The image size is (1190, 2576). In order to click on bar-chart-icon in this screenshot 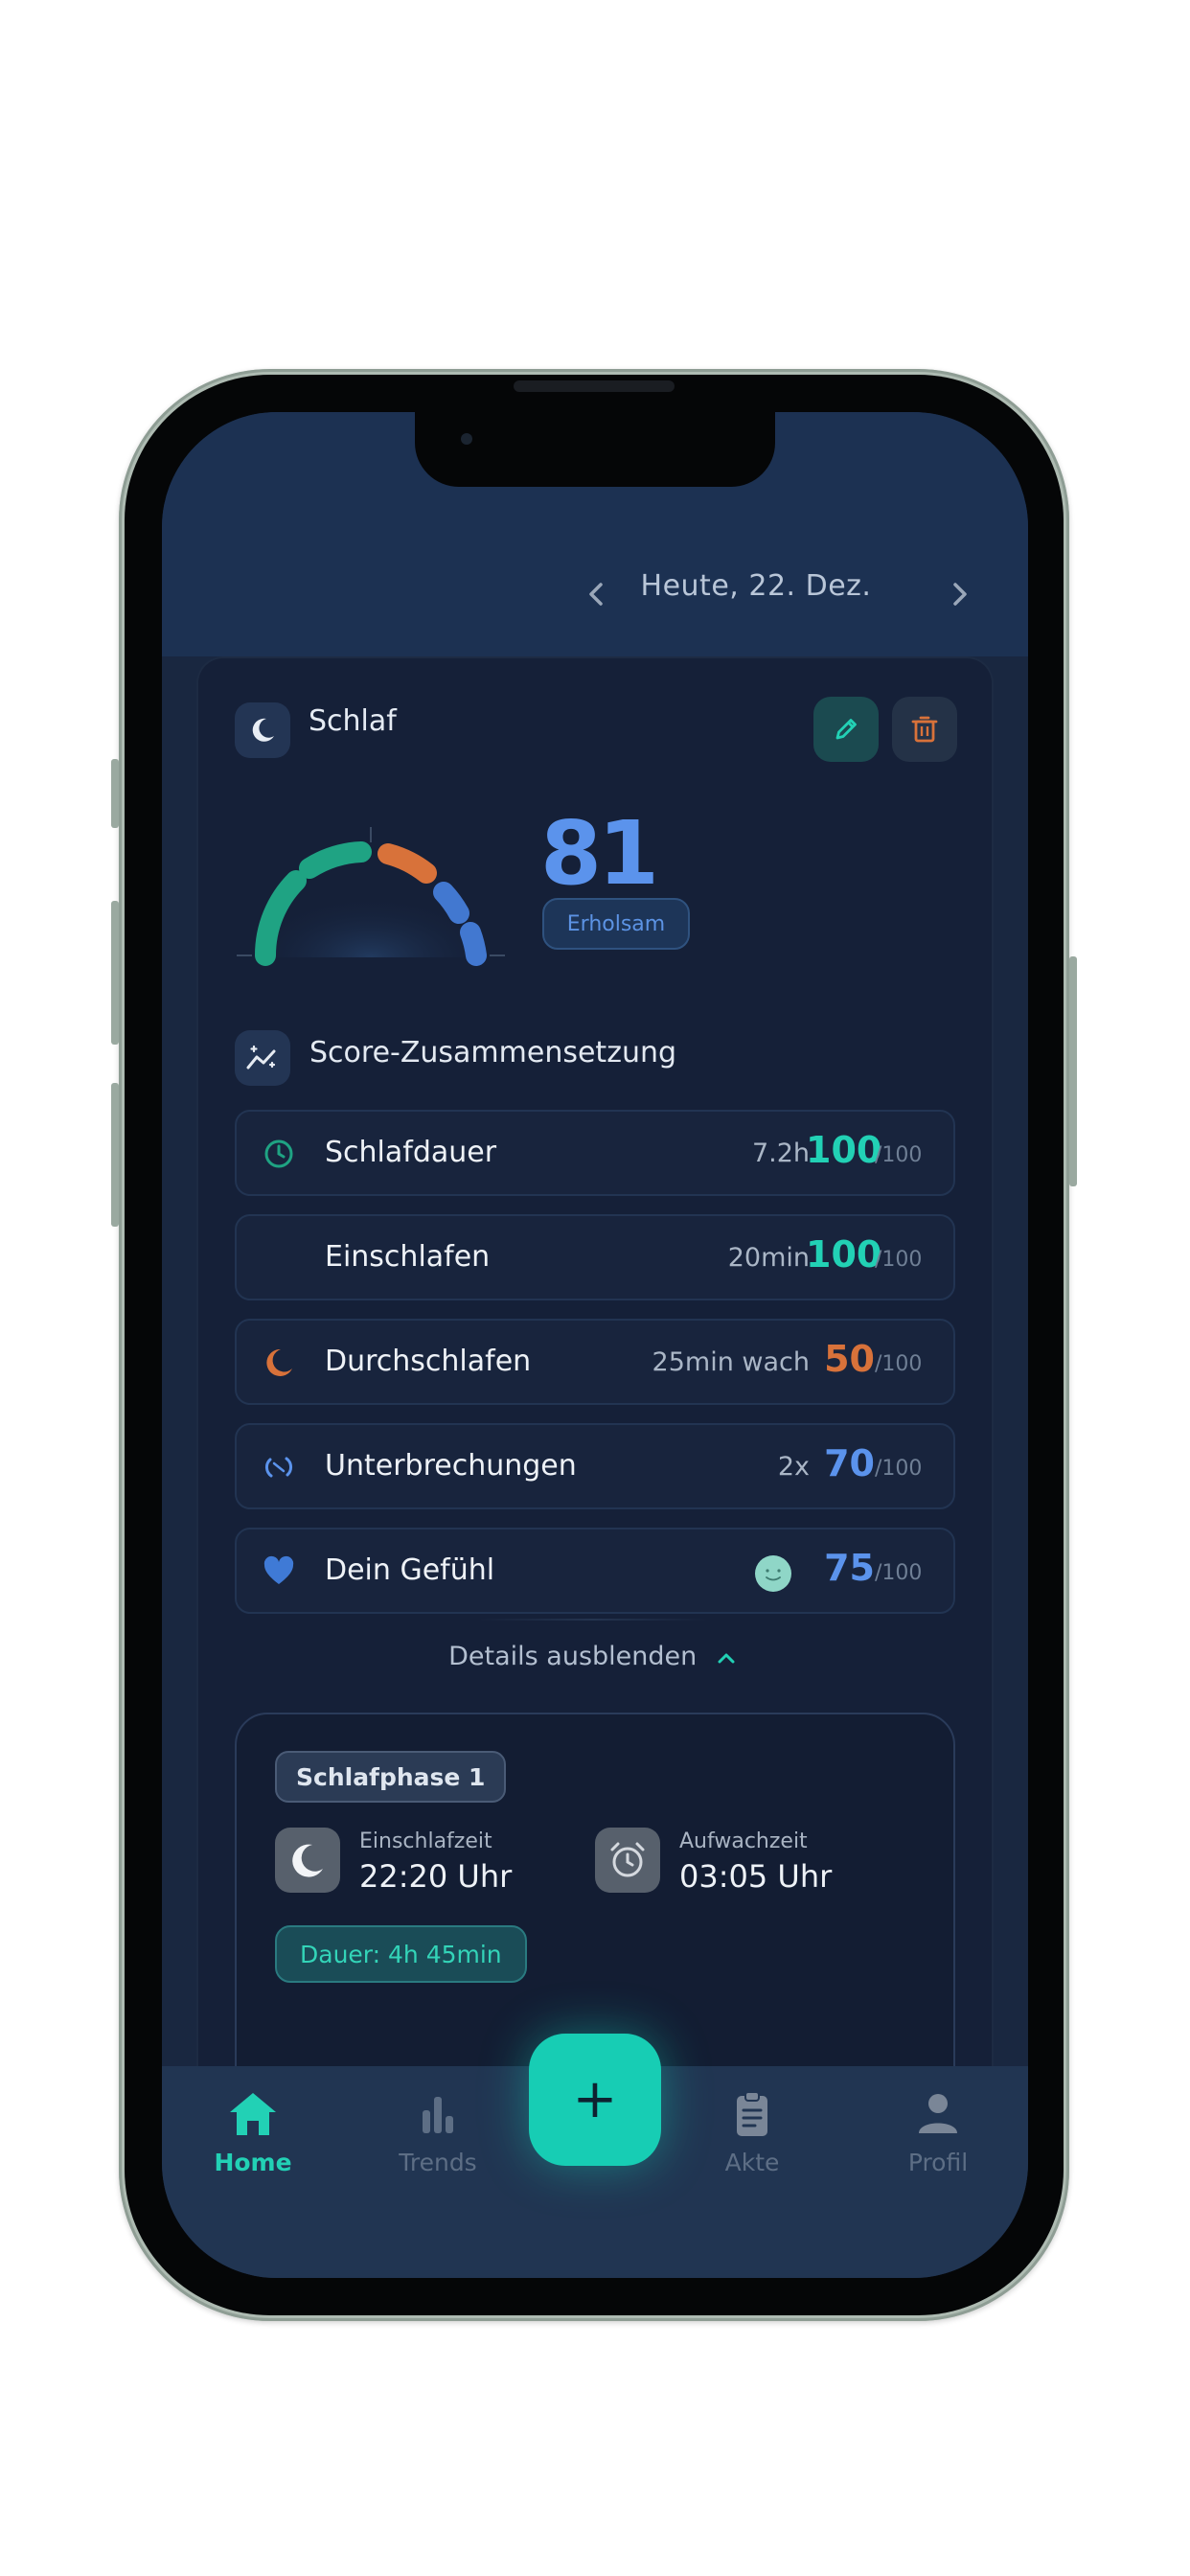, I will do `click(438, 2115)`.